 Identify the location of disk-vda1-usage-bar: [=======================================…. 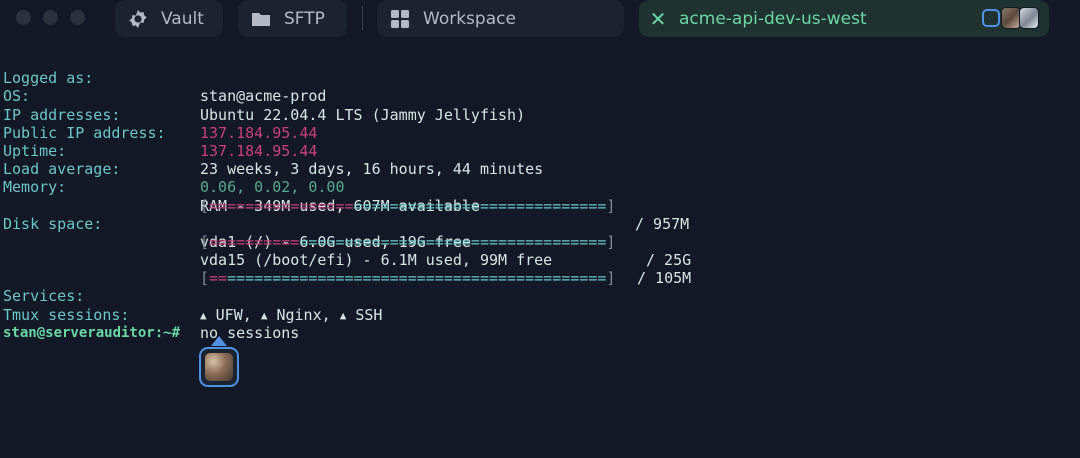
(540, 233).